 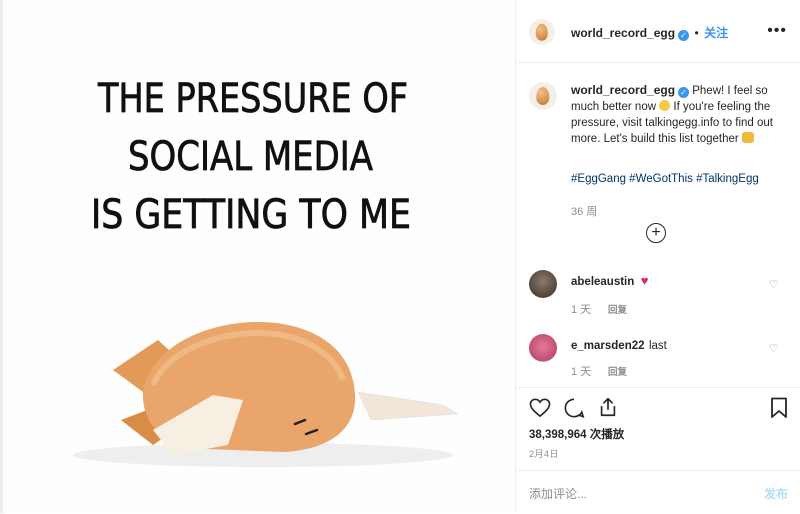 What do you see at coordinates (665, 179) in the screenshot?
I see `caption-hashtags: #EggGang #WeGotThis #TalkingEgg` at bounding box center [665, 179].